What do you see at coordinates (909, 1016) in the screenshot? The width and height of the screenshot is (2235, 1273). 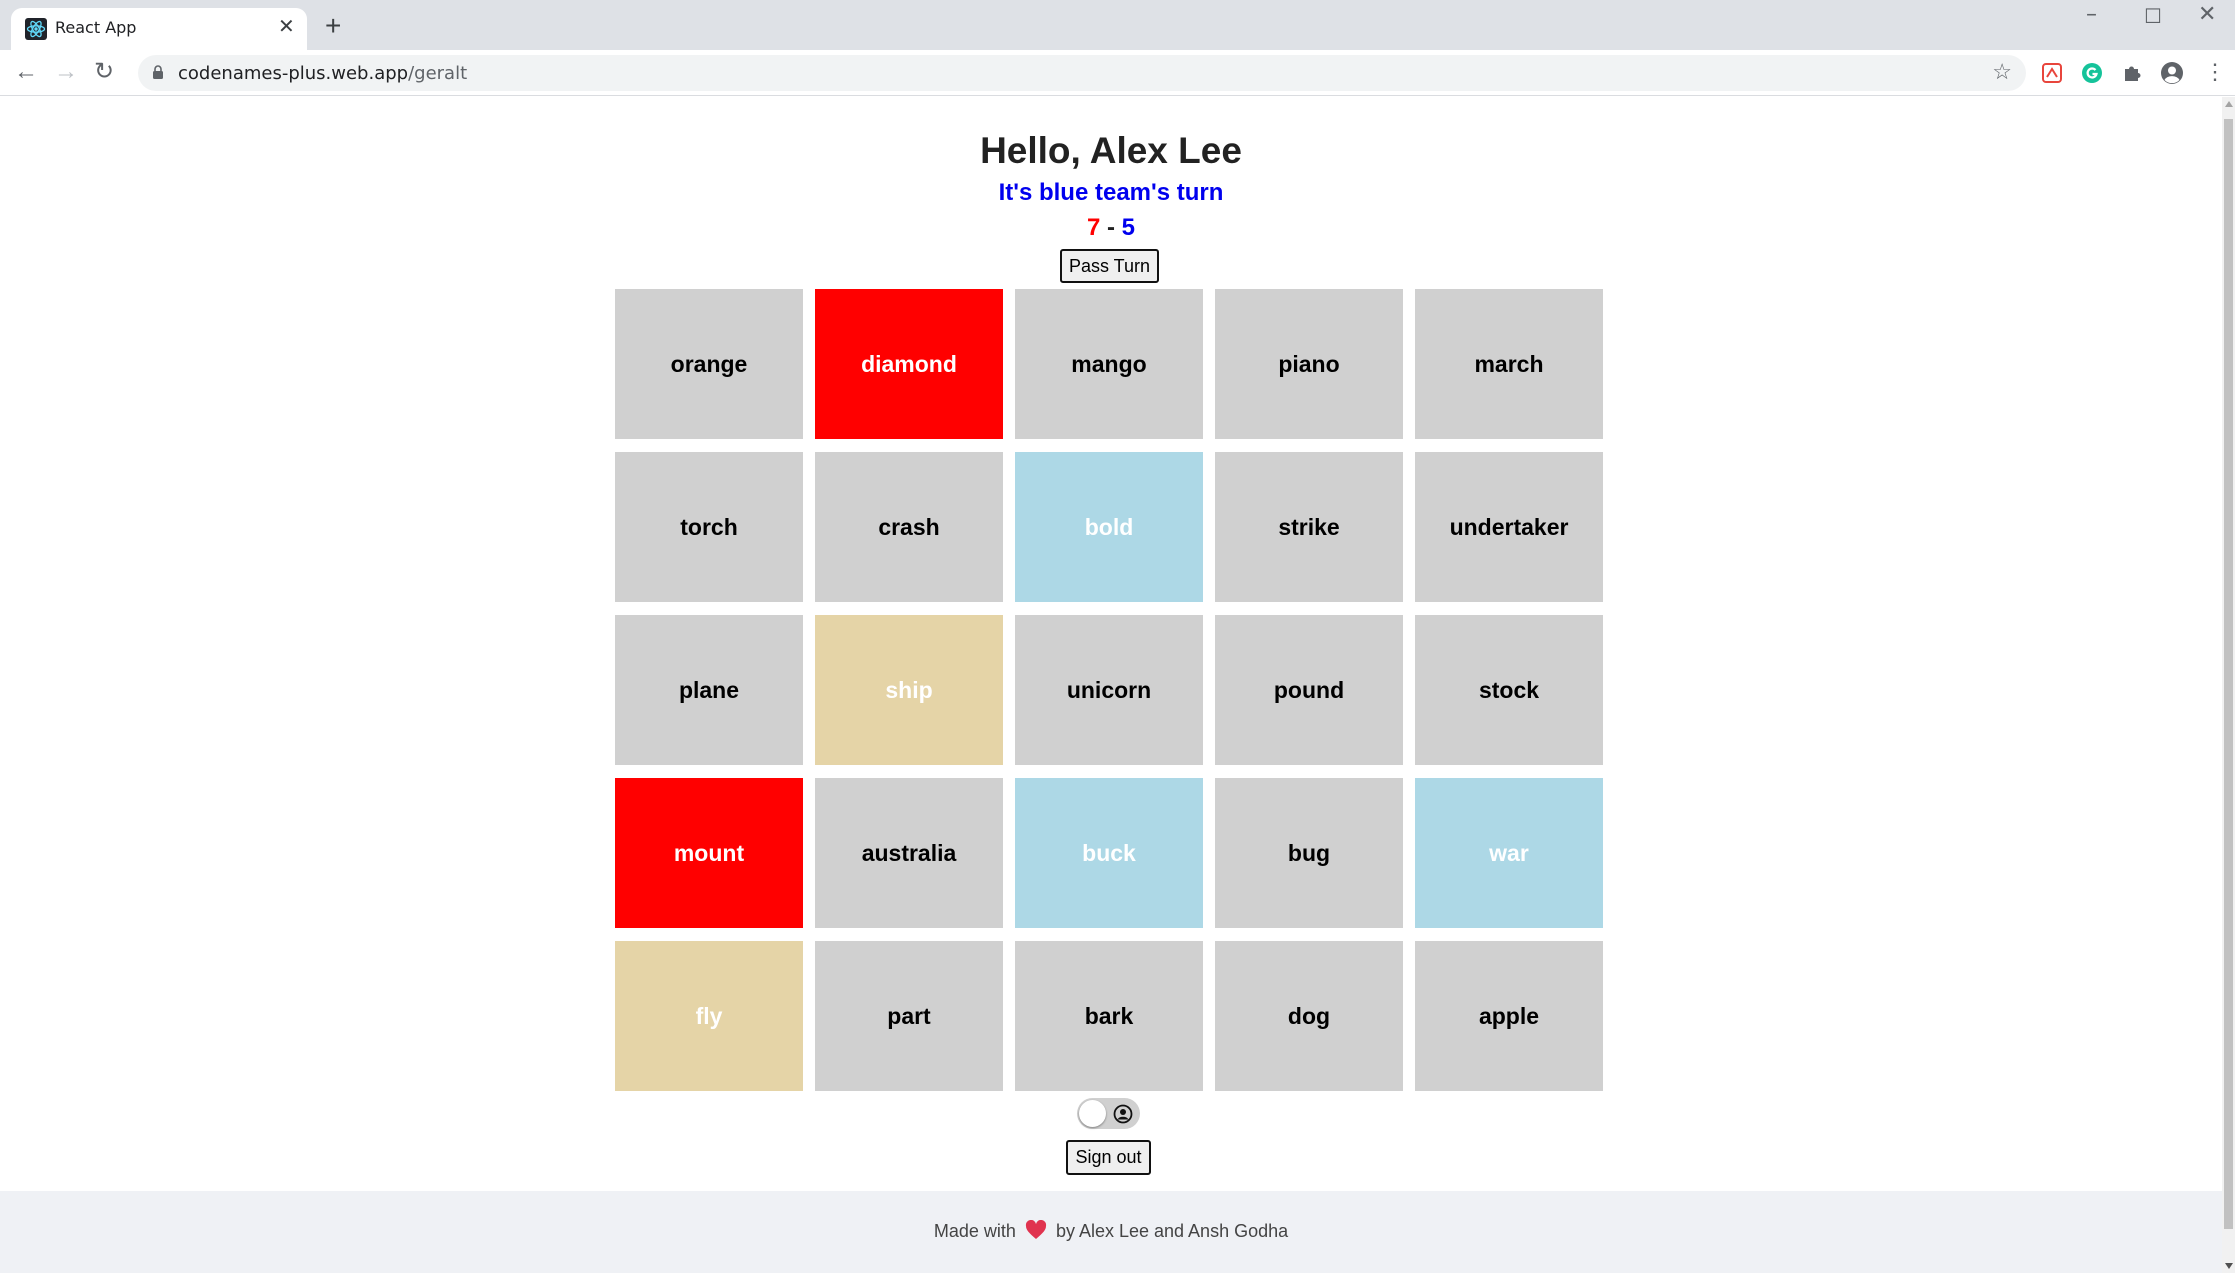 I see `card-part: part` at bounding box center [909, 1016].